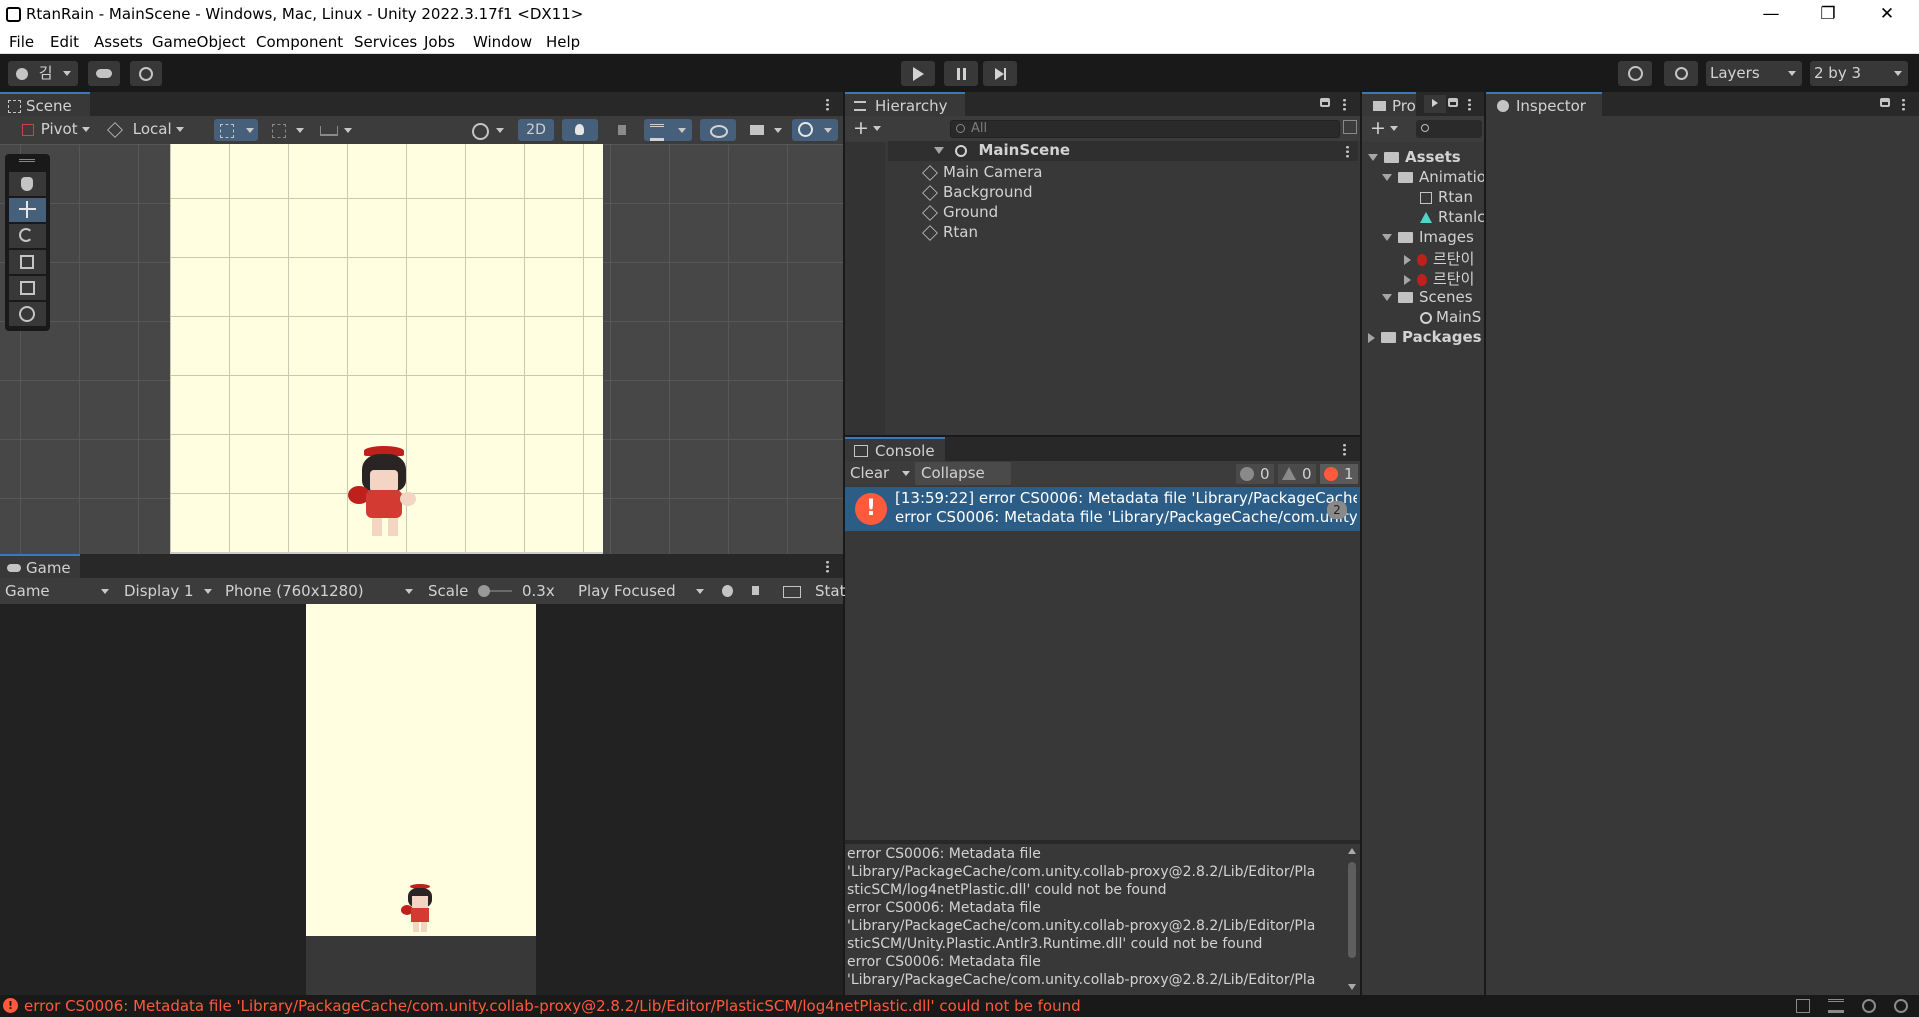  What do you see at coordinates (624, 130) in the screenshot?
I see `audio-button` at bounding box center [624, 130].